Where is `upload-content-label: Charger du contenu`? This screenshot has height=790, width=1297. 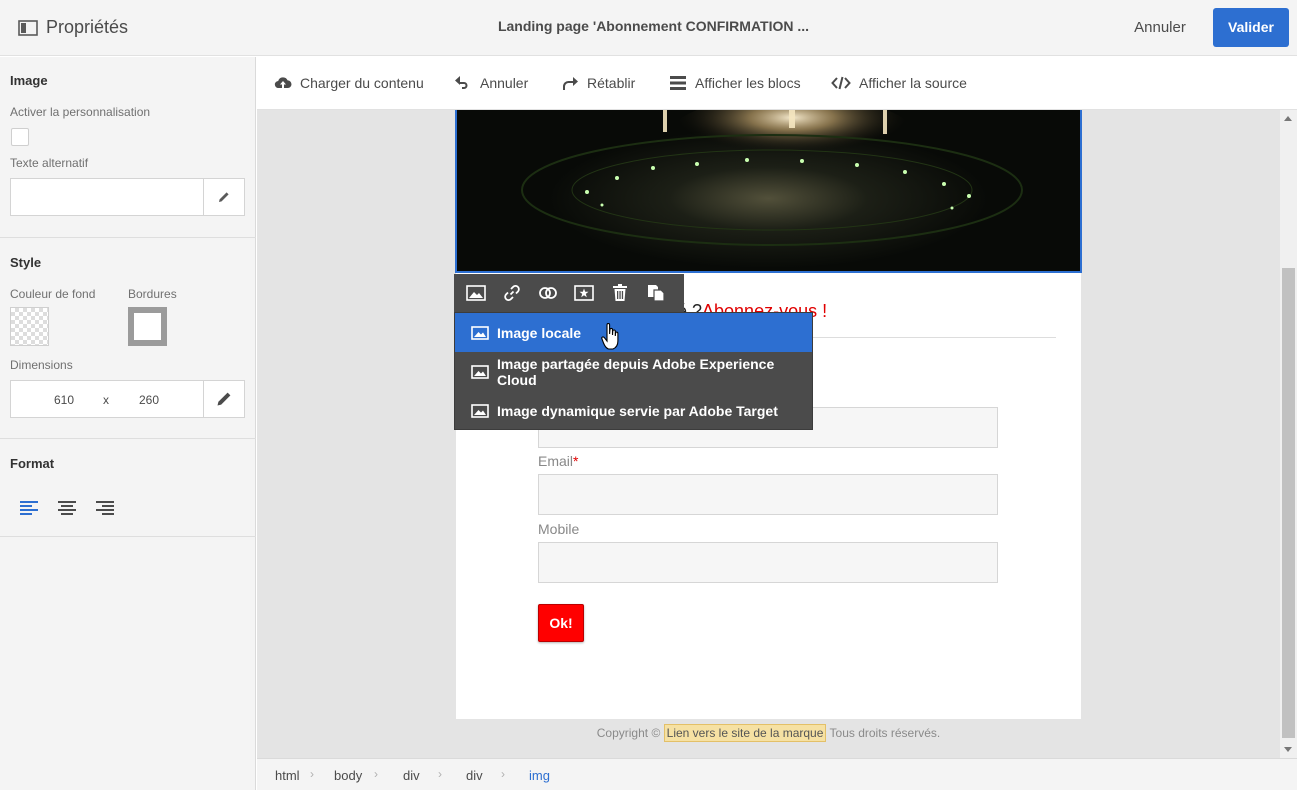 upload-content-label: Charger du contenu is located at coordinates (362, 83).